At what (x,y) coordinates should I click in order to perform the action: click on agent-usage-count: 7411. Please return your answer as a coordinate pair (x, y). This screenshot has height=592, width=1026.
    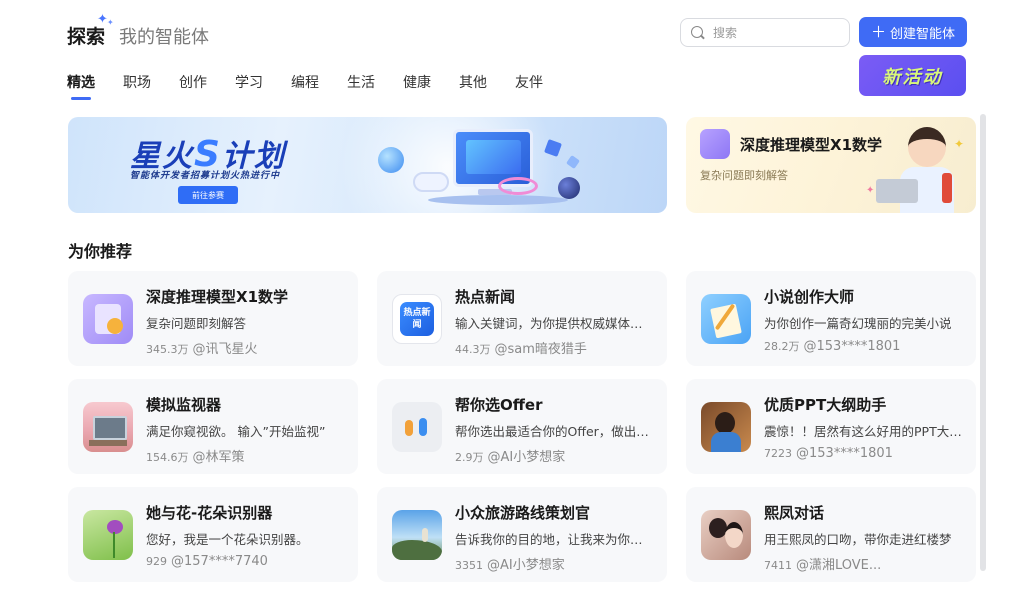
    Looking at the image, I should click on (778, 565).